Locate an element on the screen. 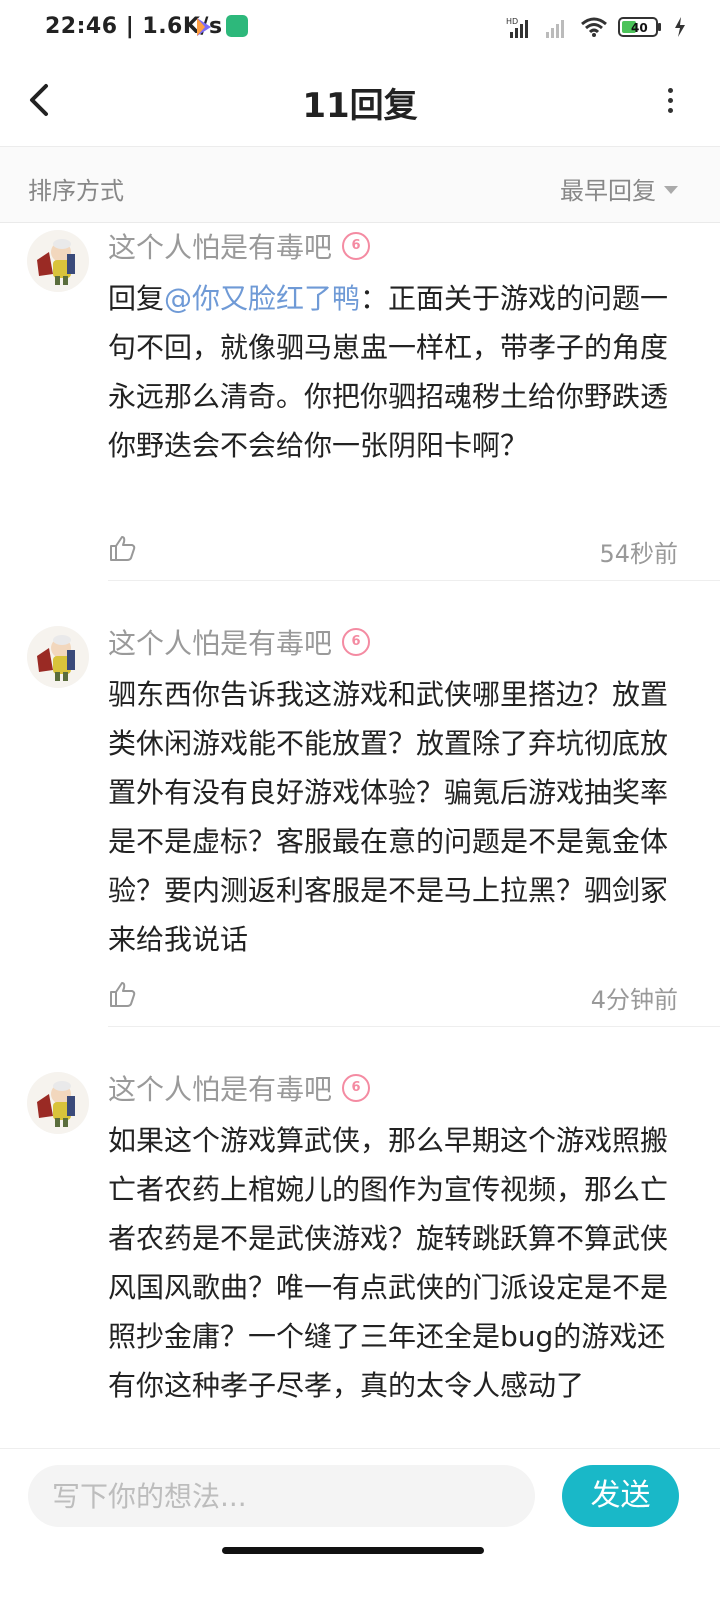  more-options-button is located at coordinates (670, 102).